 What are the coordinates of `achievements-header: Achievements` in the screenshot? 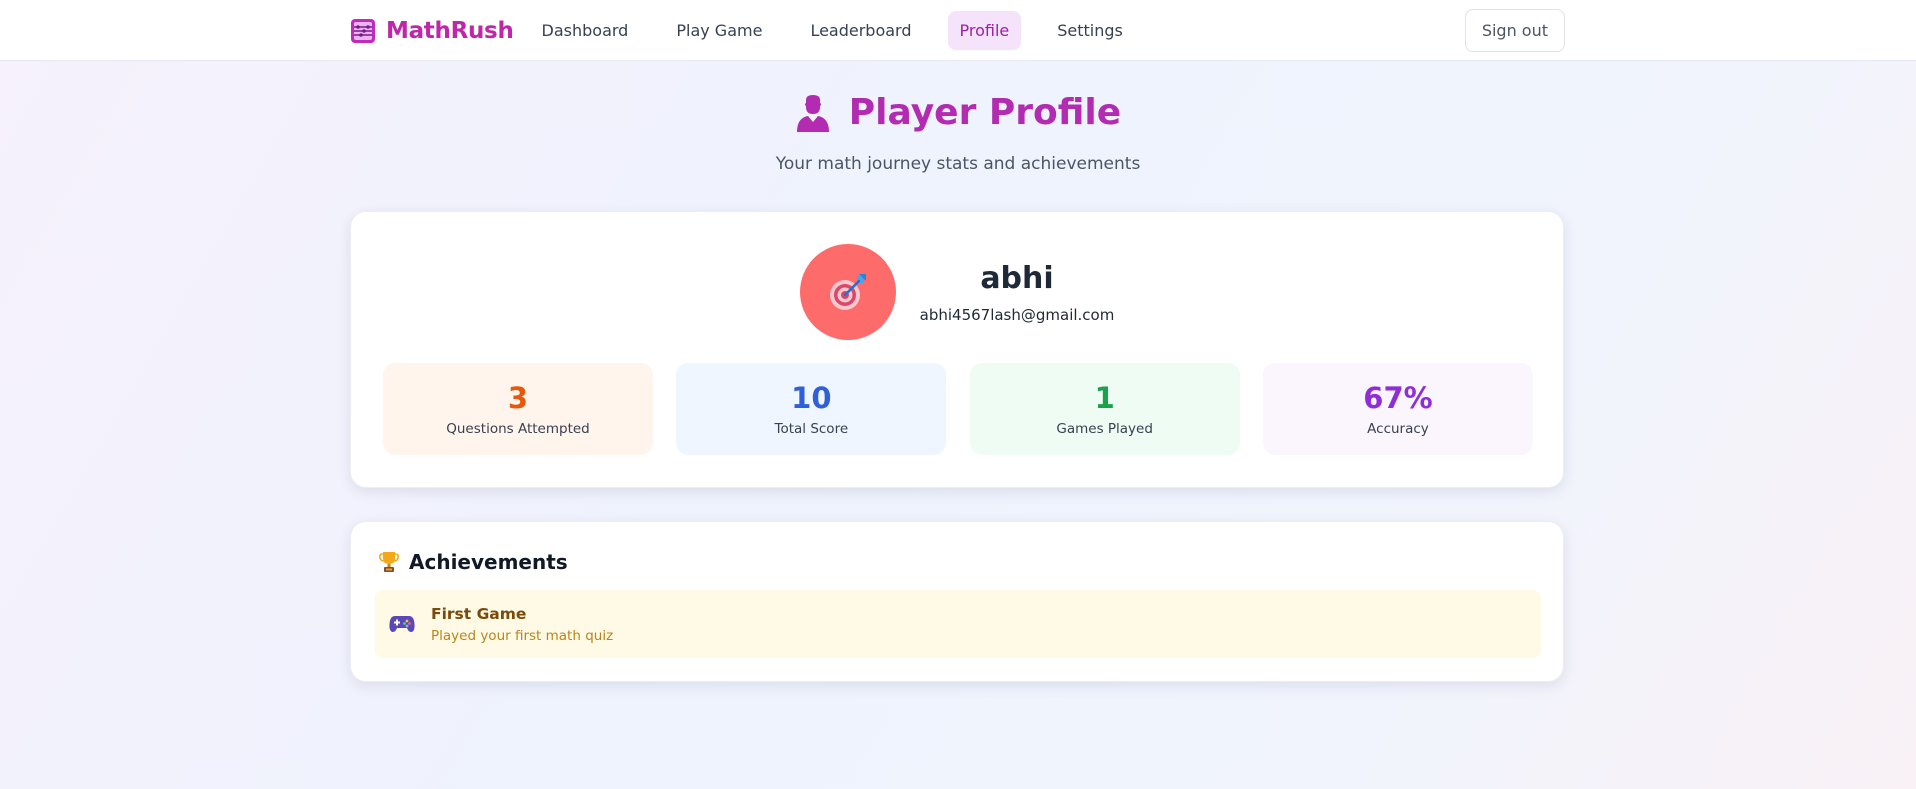 It's located at (473, 562).